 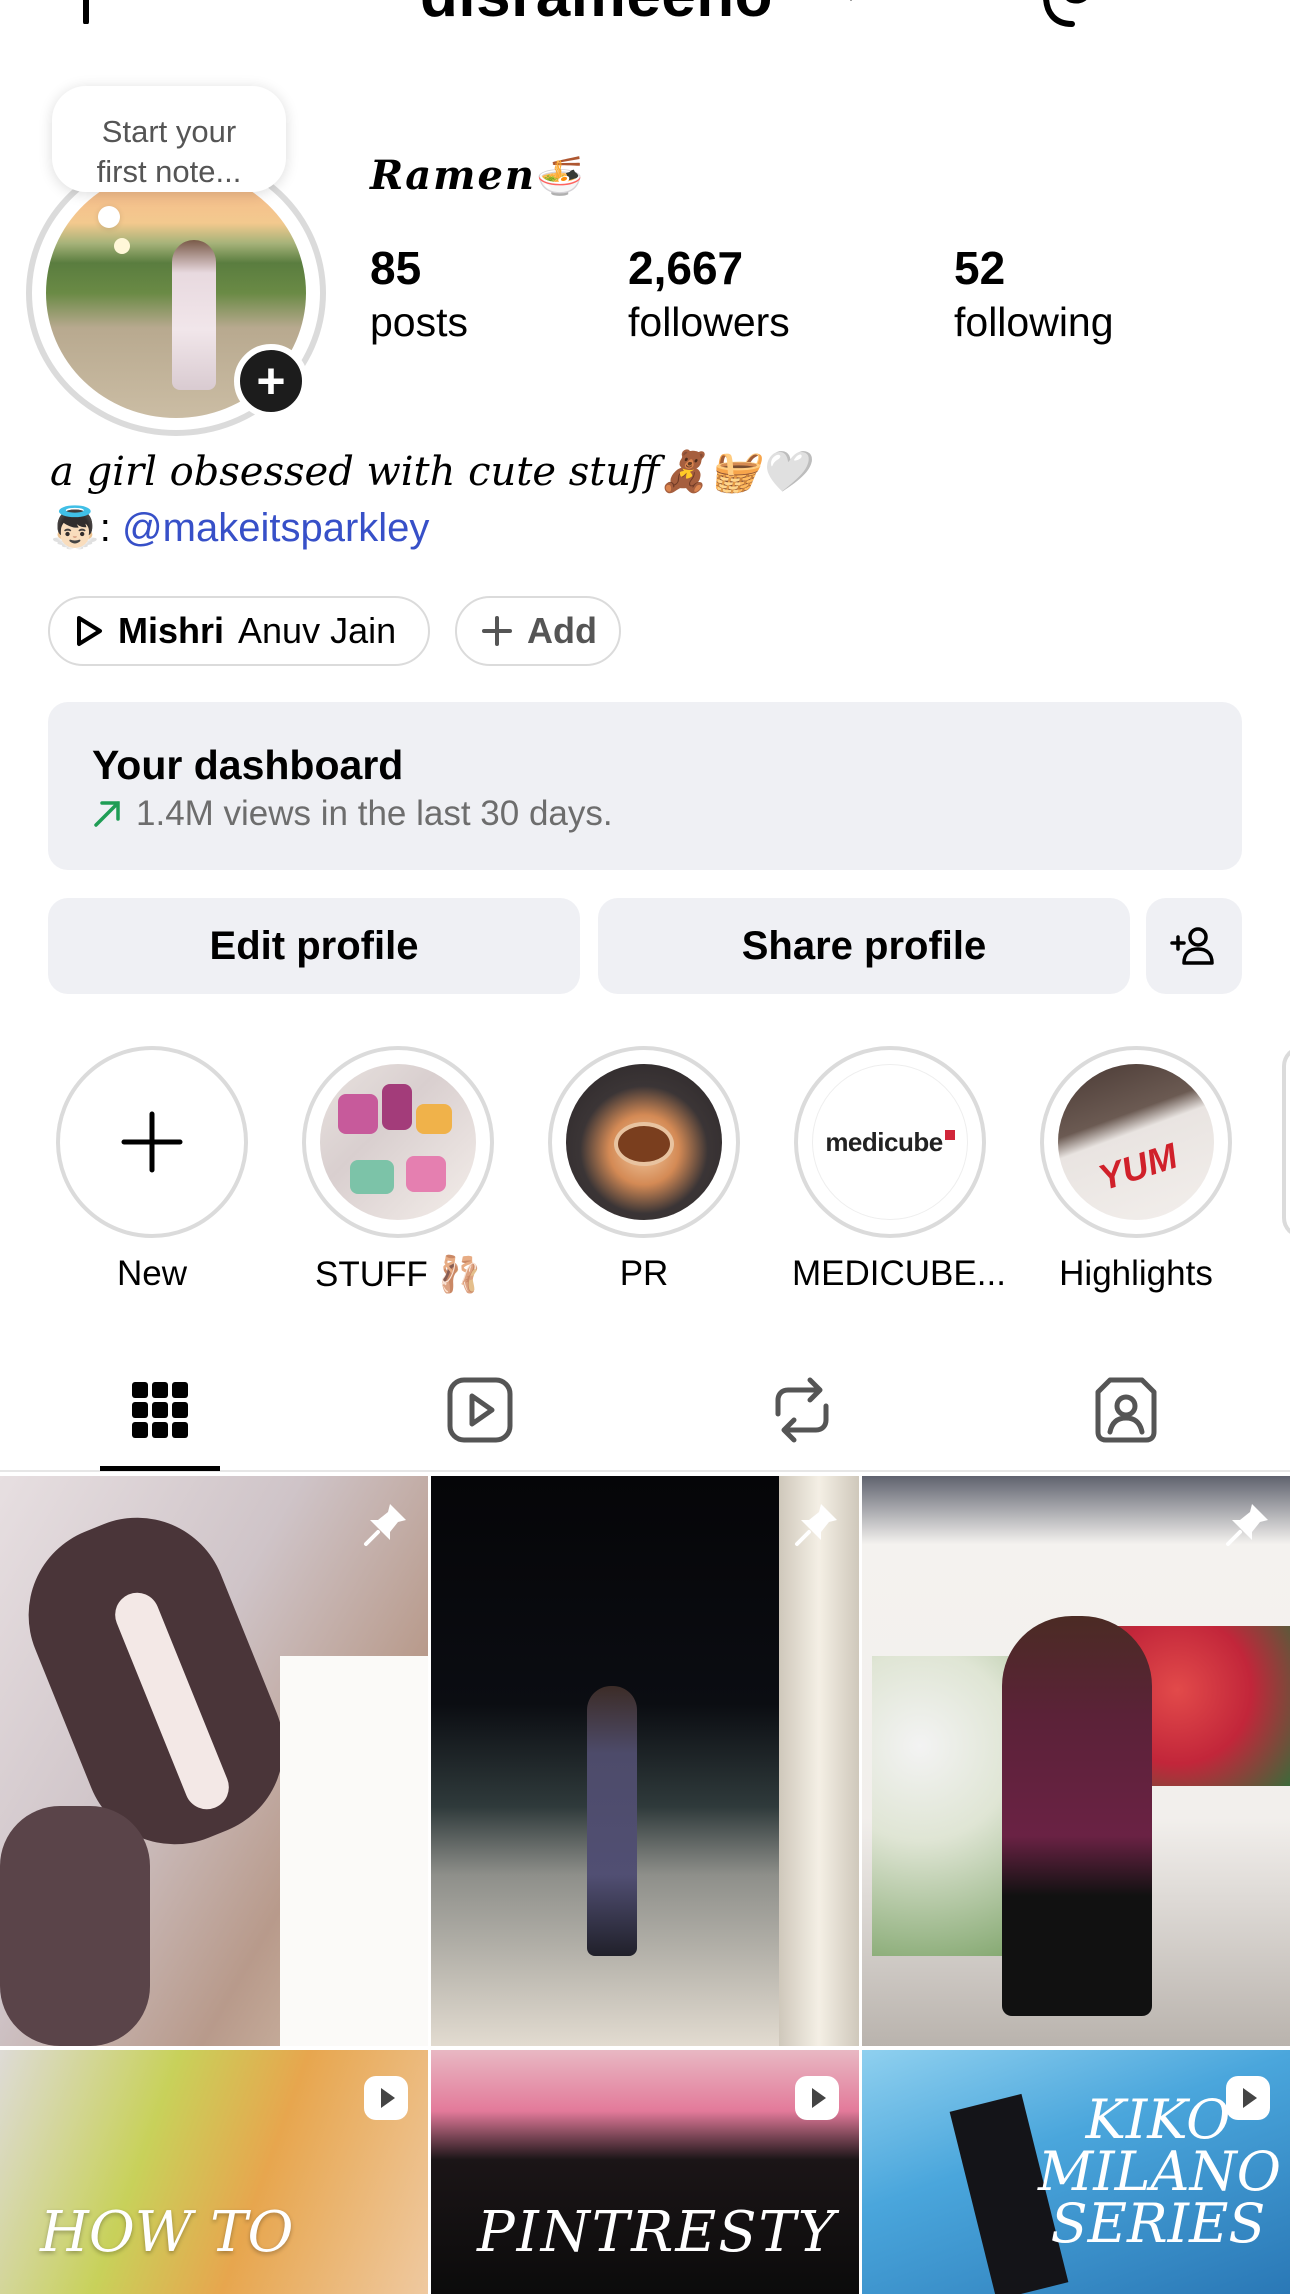 What do you see at coordinates (644, 1273) in the screenshot?
I see `highlight-label: PR` at bounding box center [644, 1273].